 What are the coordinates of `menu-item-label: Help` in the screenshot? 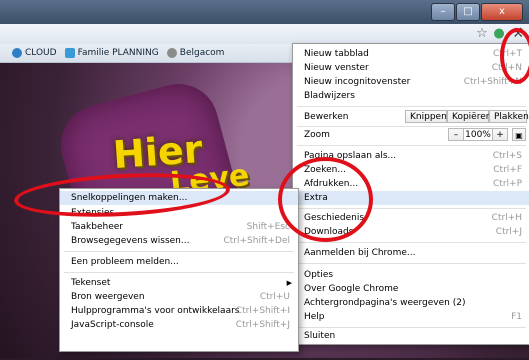 It's located at (314, 317).